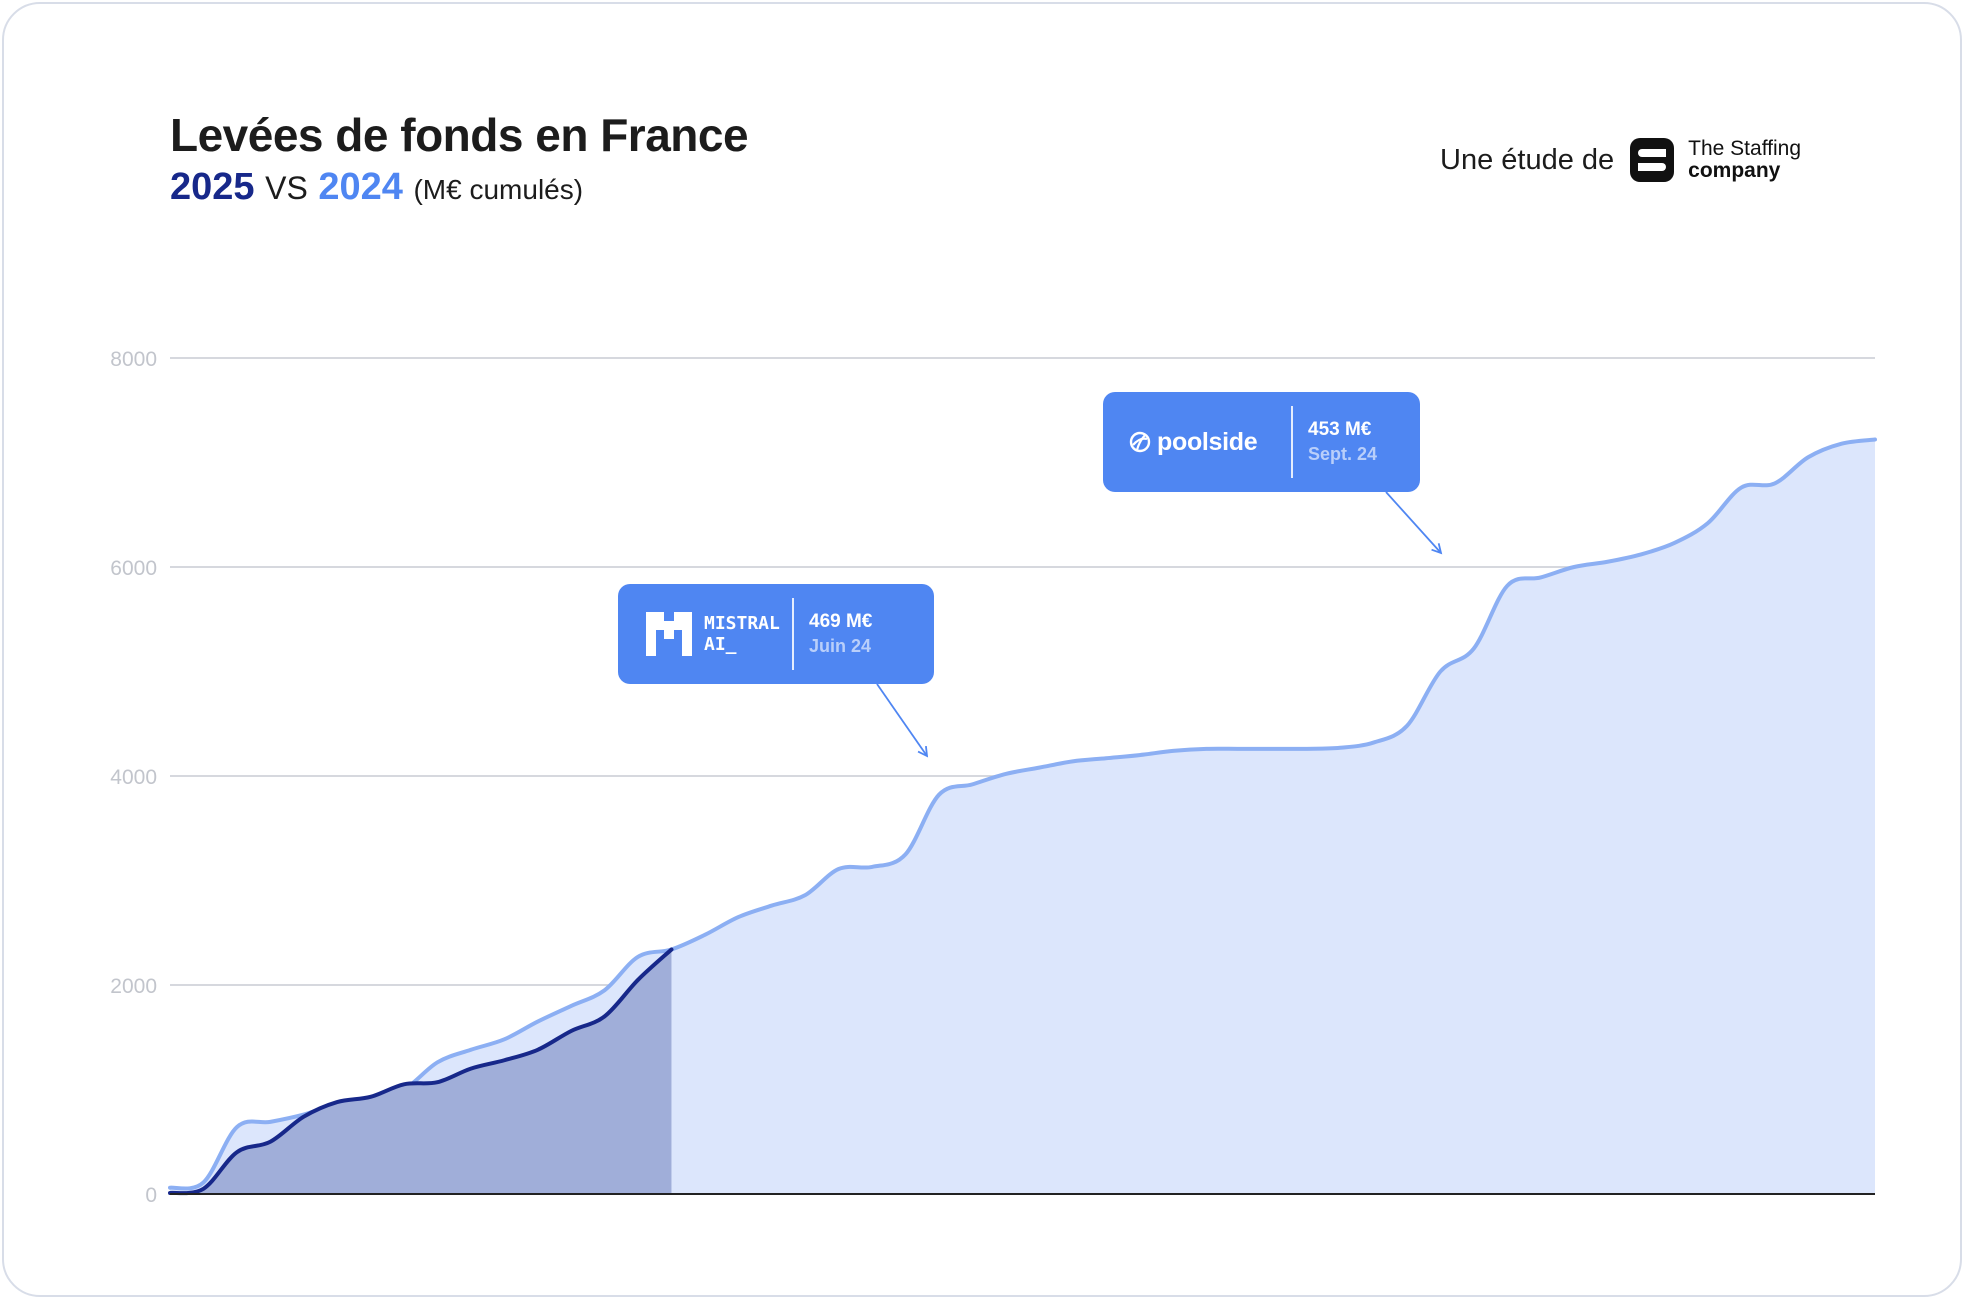 The height and width of the screenshot is (1301, 1968). Describe the element at coordinates (1340, 429) in the screenshot. I see `poolside-value: 453 M€` at that location.